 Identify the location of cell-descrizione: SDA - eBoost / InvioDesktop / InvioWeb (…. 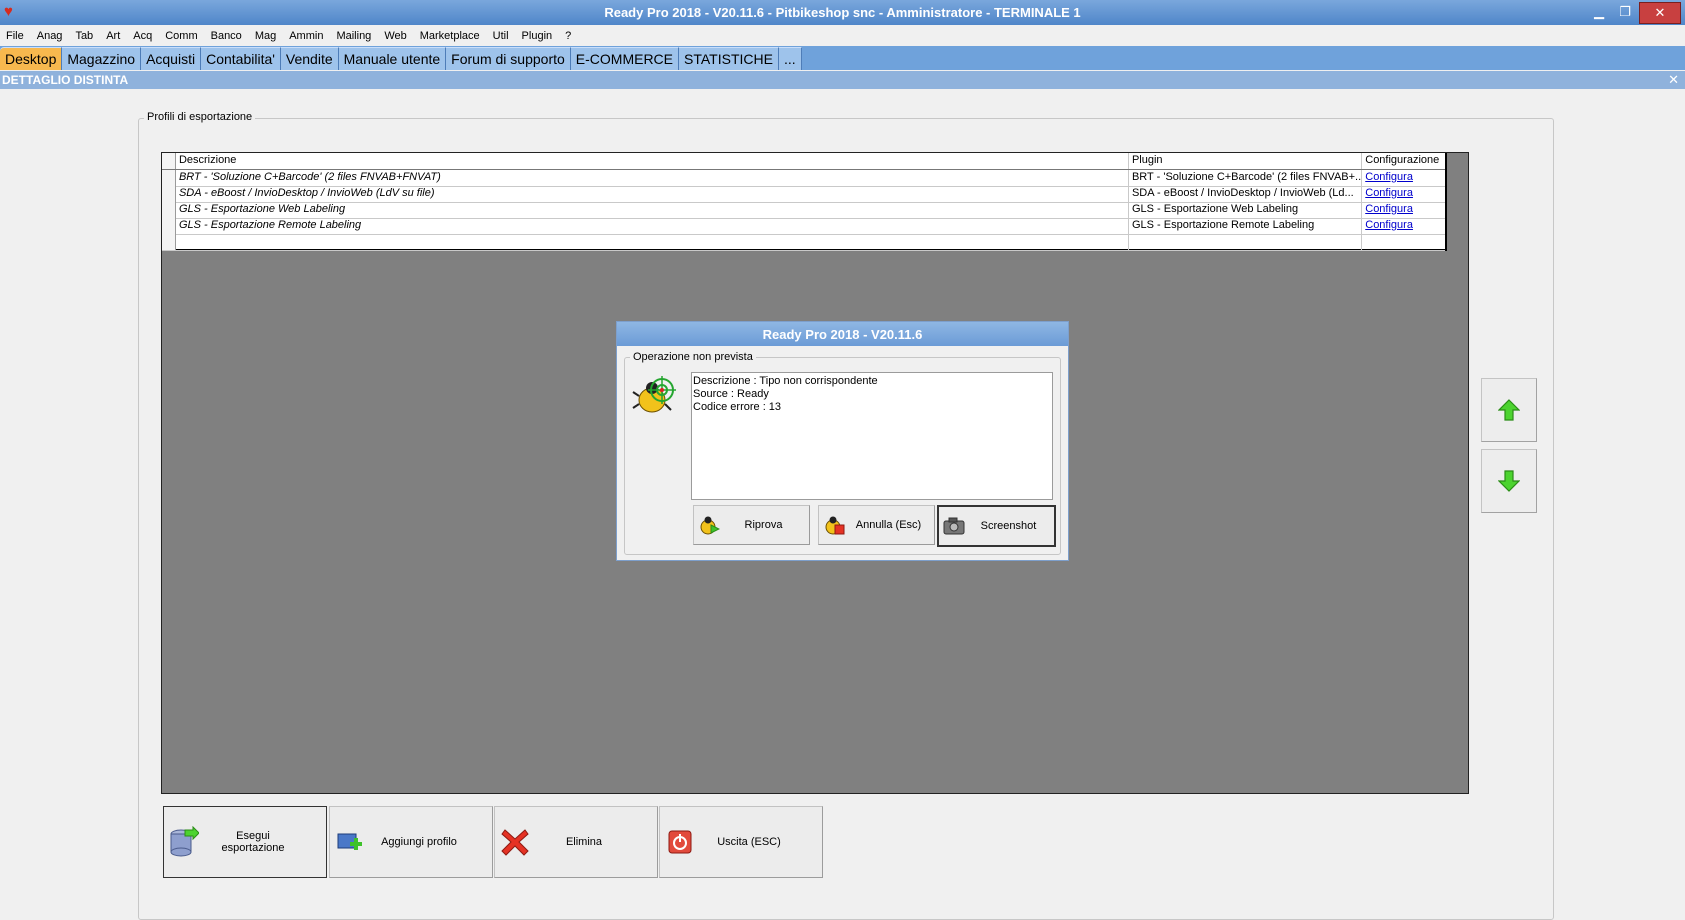
(652, 194).